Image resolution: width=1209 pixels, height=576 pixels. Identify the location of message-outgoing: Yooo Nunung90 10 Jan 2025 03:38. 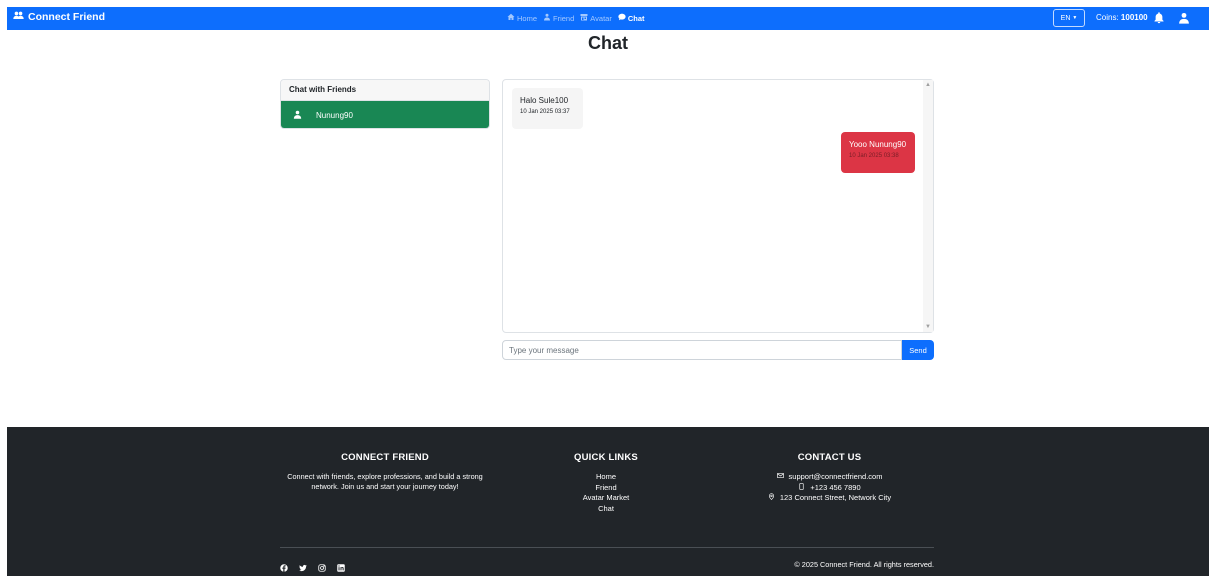
(878, 152).